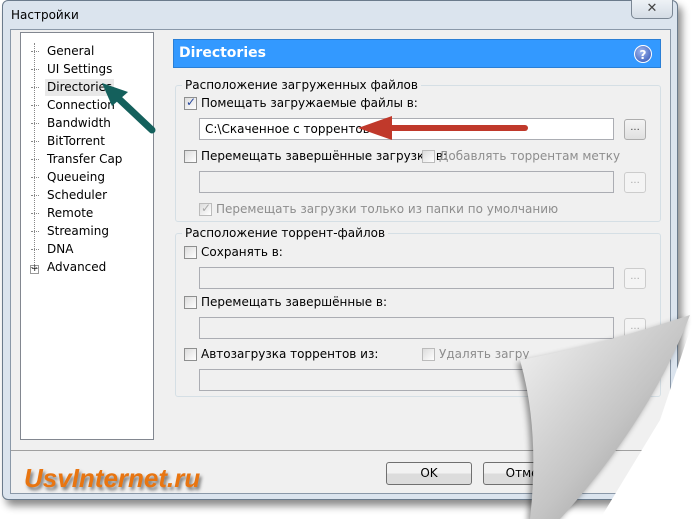 This screenshot has height=519, width=697. What do you see at coordinates (443, 128) in the screenshot?
I see `red-arrow-icon` at bounding box center [443, 128].